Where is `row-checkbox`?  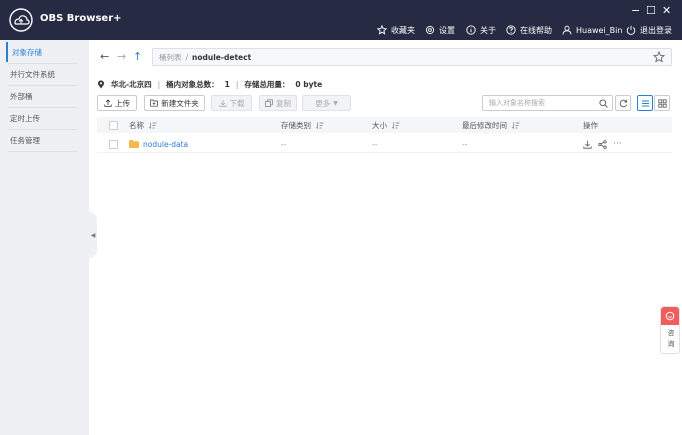 row-checkbox is located at coordinates (113, 144).